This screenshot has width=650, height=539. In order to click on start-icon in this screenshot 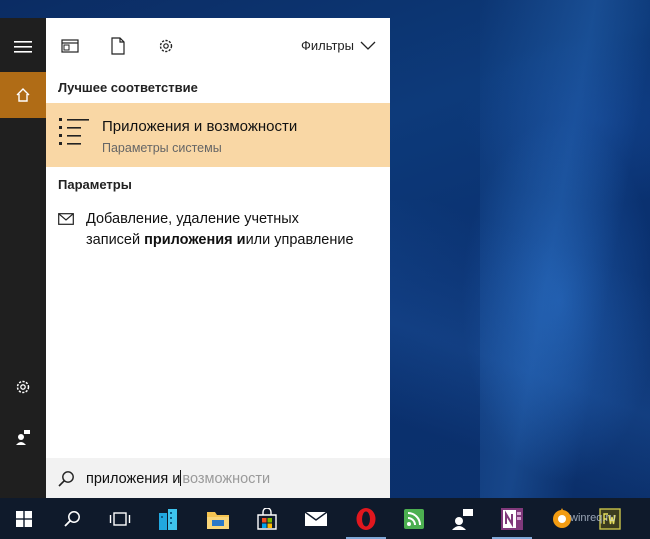, I will do `click(24, 518)`.